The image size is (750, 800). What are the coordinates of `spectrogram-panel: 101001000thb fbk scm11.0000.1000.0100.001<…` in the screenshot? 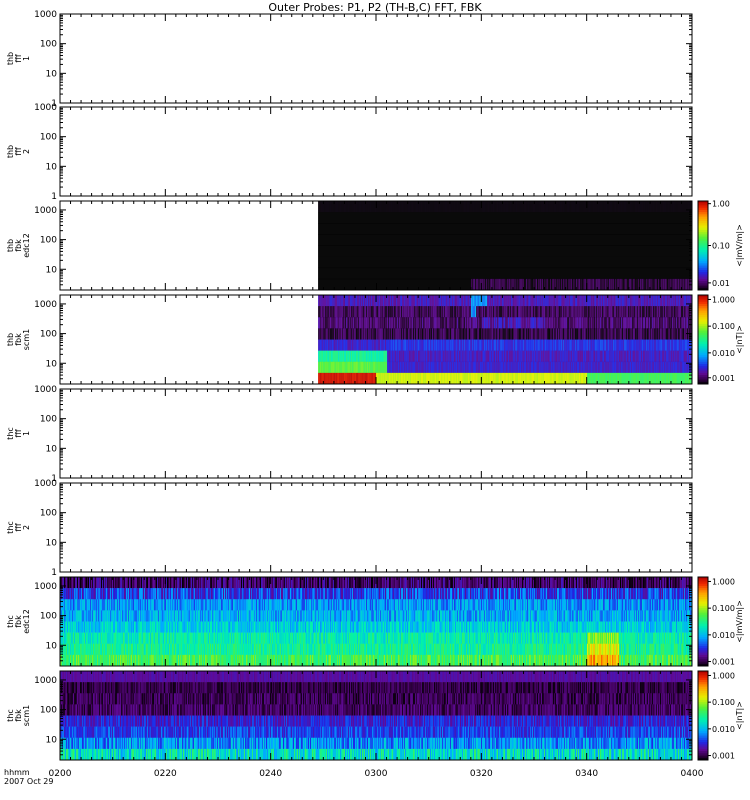 It's located at (375, 339).